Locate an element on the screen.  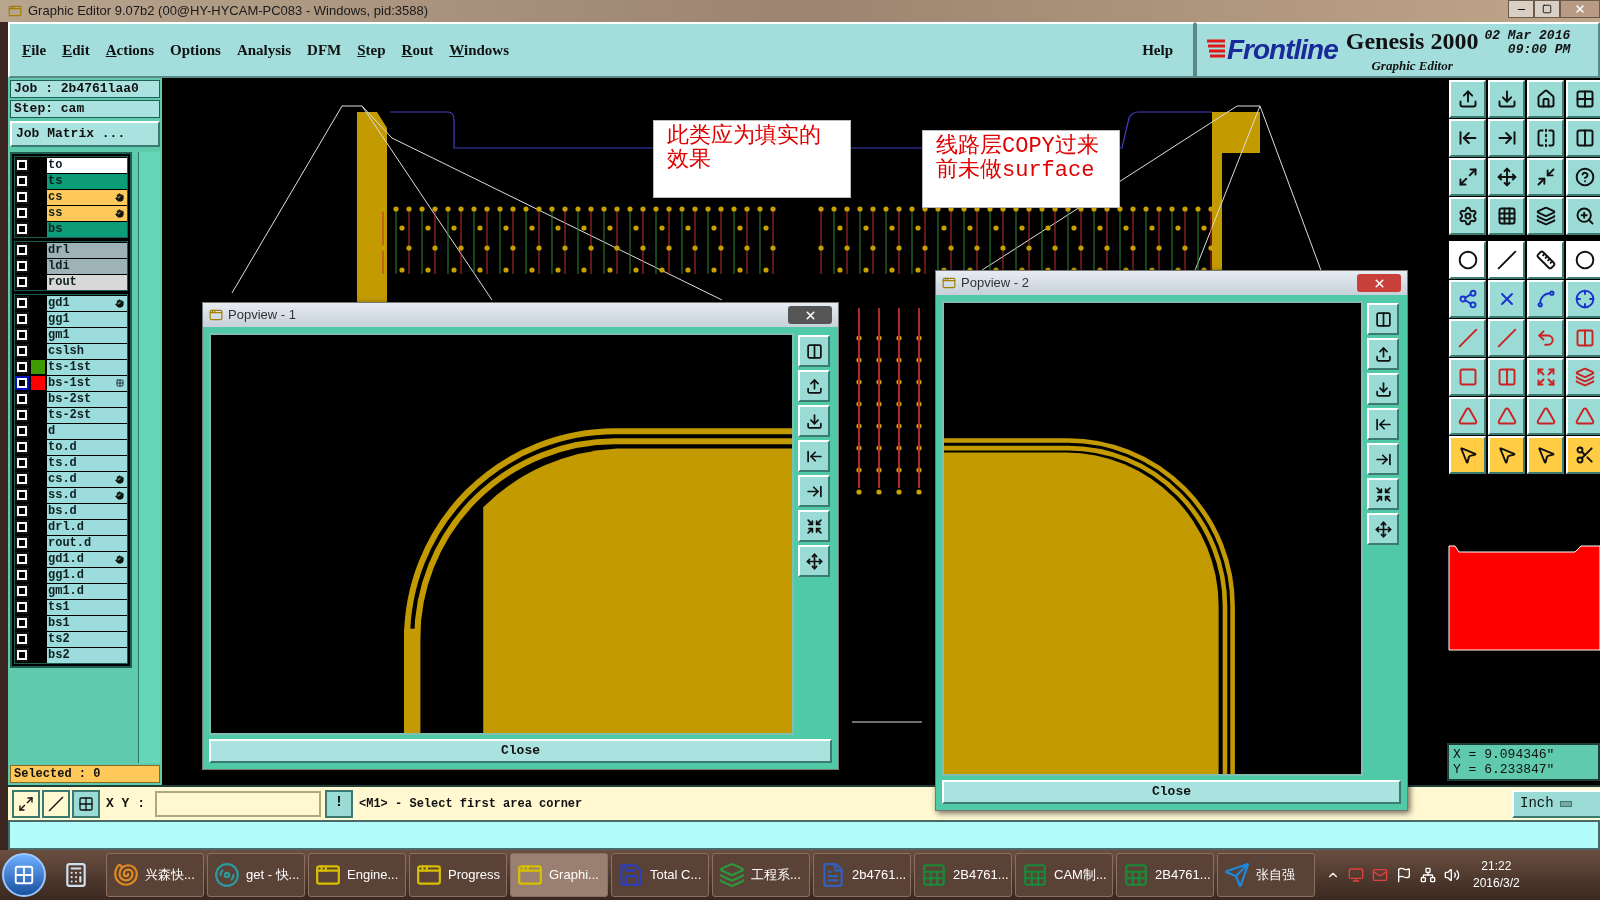
layer-name: rout is located at coordinates (87, 282).